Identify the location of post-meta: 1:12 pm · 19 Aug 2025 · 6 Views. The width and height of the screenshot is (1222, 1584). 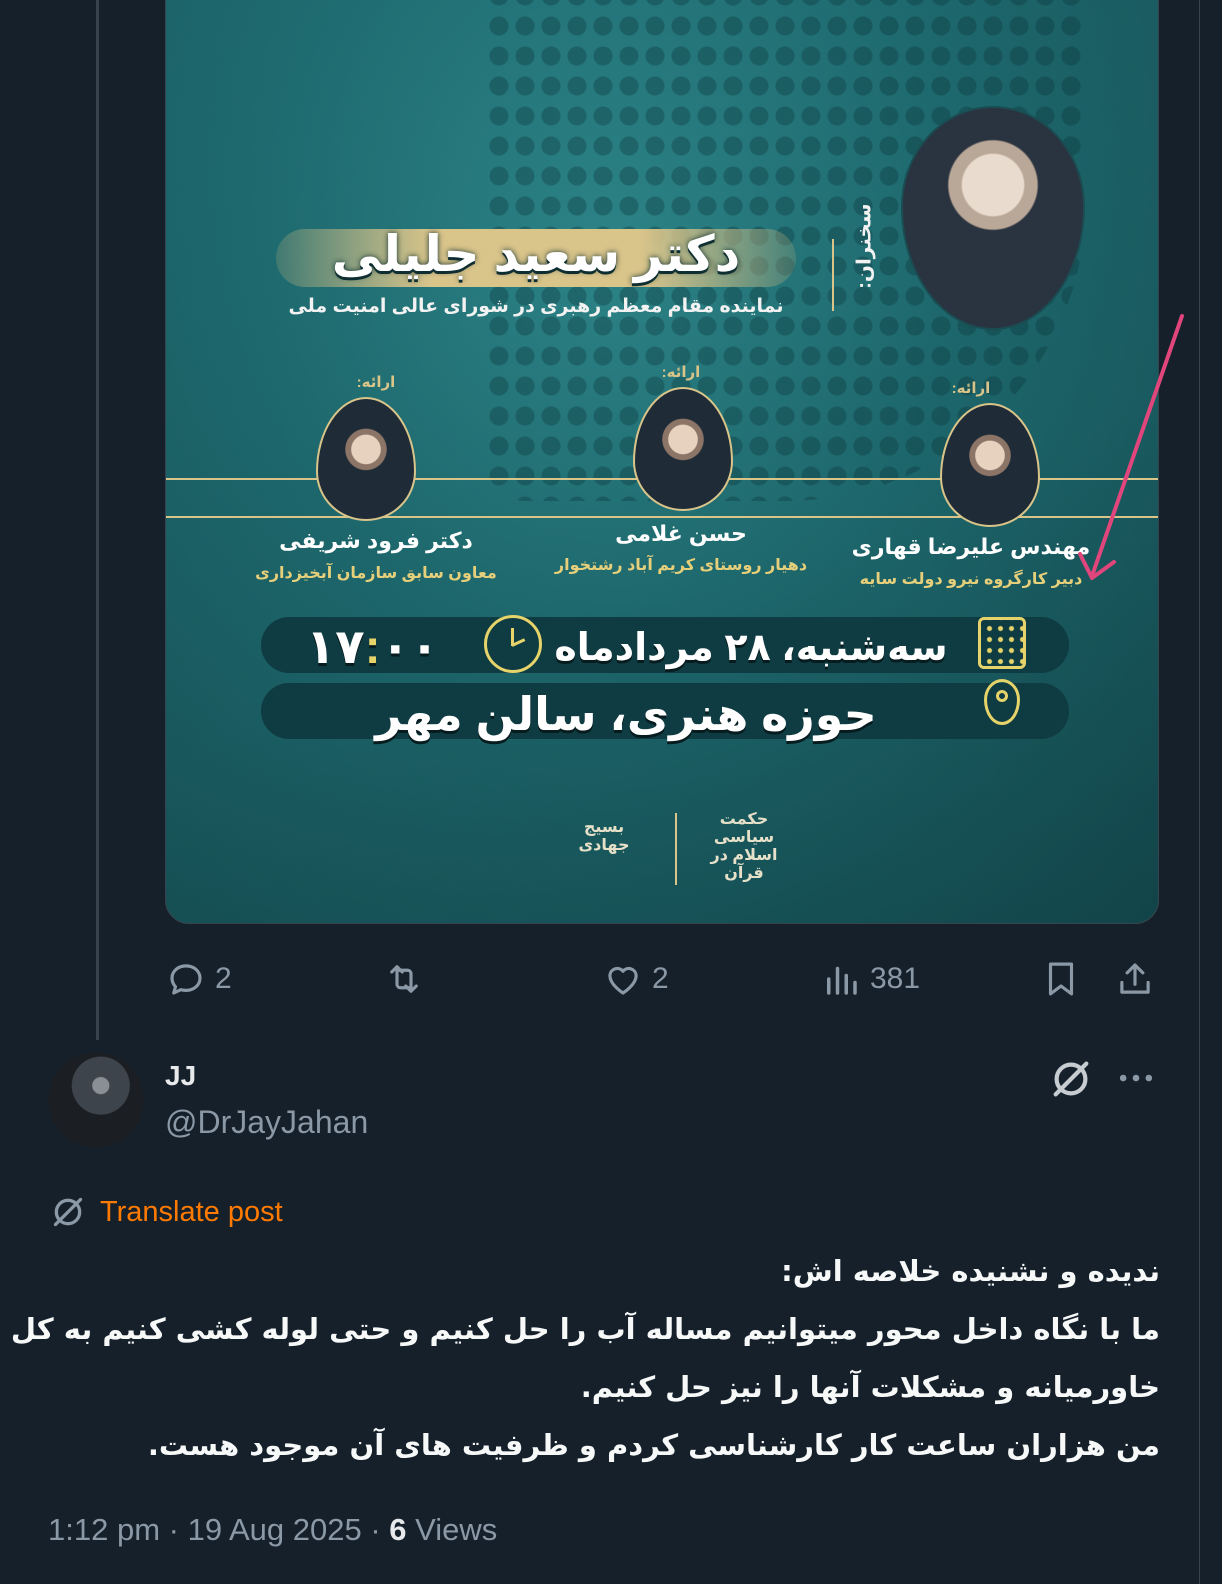
(273, 1529).